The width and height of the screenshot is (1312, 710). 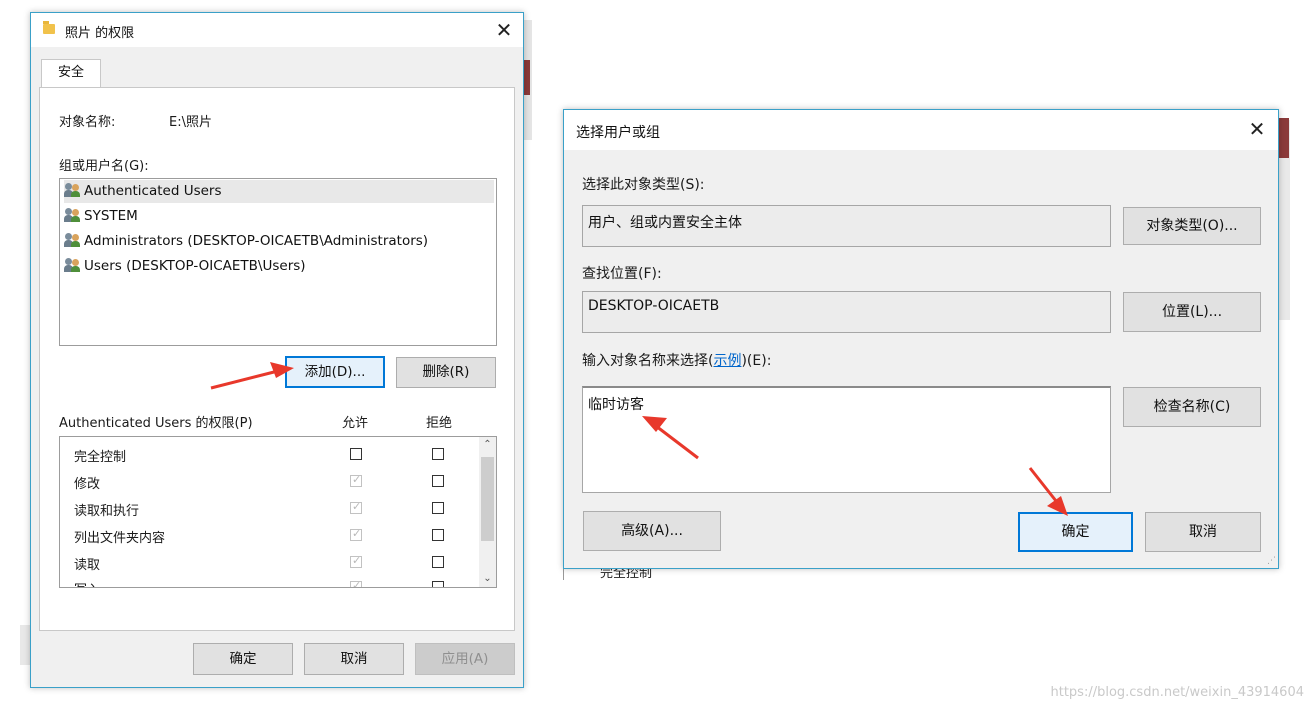 I want to click on object-name-label-suffix: )(E):, so click(x=756, y=361).